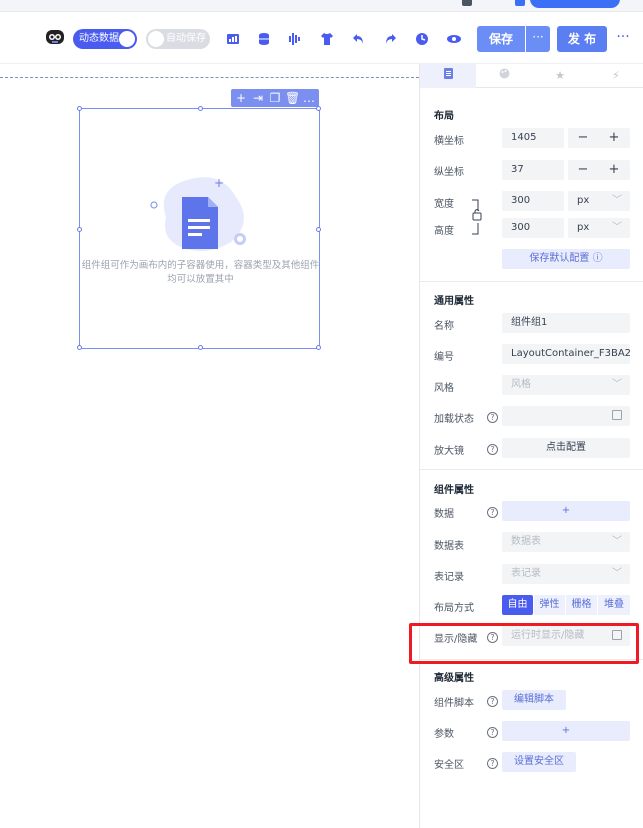 This screenshot has width=643, height=828. I want to click on resize-handle-sw, so click(79, 347).